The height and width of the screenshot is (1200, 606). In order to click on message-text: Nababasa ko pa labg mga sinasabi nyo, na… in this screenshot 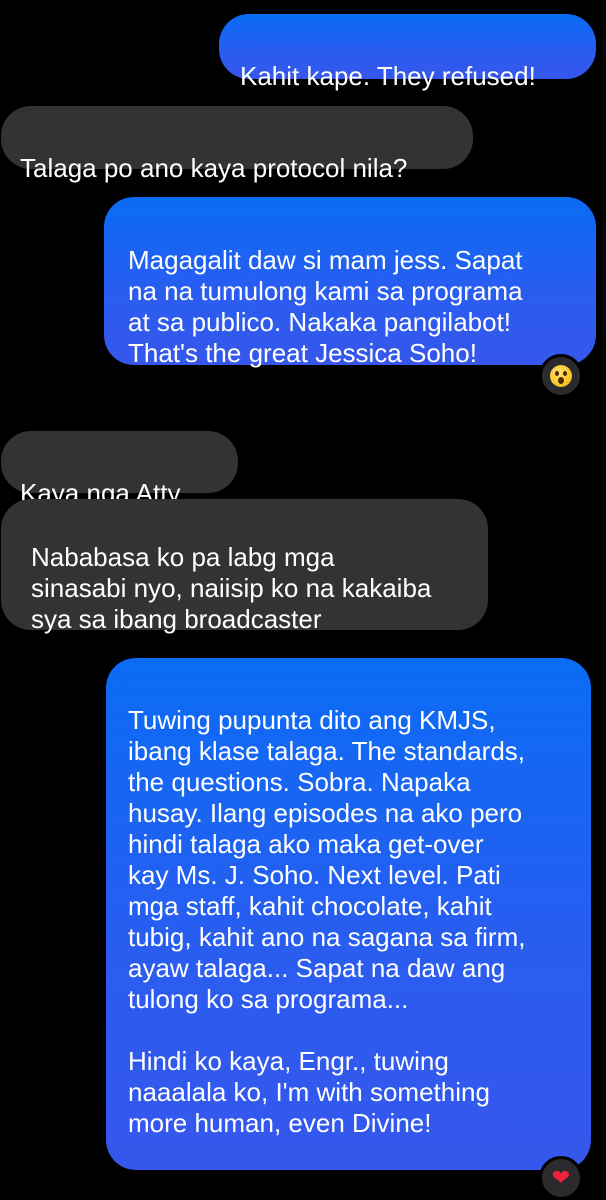, I will do `click(231, 588)`.